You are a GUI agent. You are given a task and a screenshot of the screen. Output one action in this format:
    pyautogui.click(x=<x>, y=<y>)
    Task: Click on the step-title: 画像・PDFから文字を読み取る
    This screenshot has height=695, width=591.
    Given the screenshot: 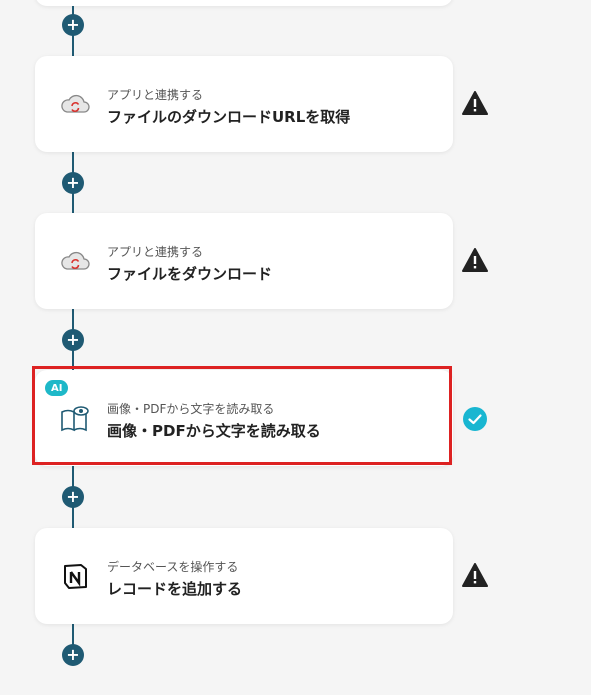 What is the action you would take?
    pyautogui.click(x=214, y=431)
    